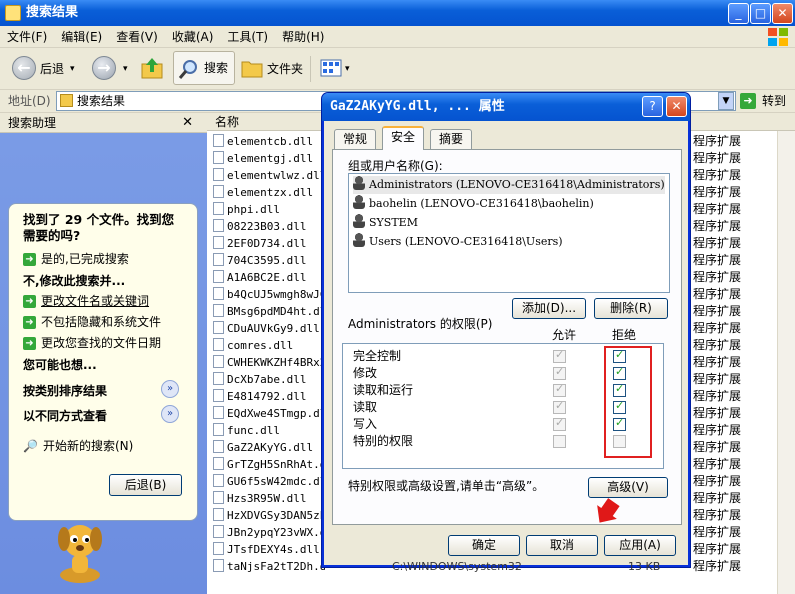  Describe the element at coordinates (676, 106) in the screenshot. I see `dialog-close-button: ✕` at that location.